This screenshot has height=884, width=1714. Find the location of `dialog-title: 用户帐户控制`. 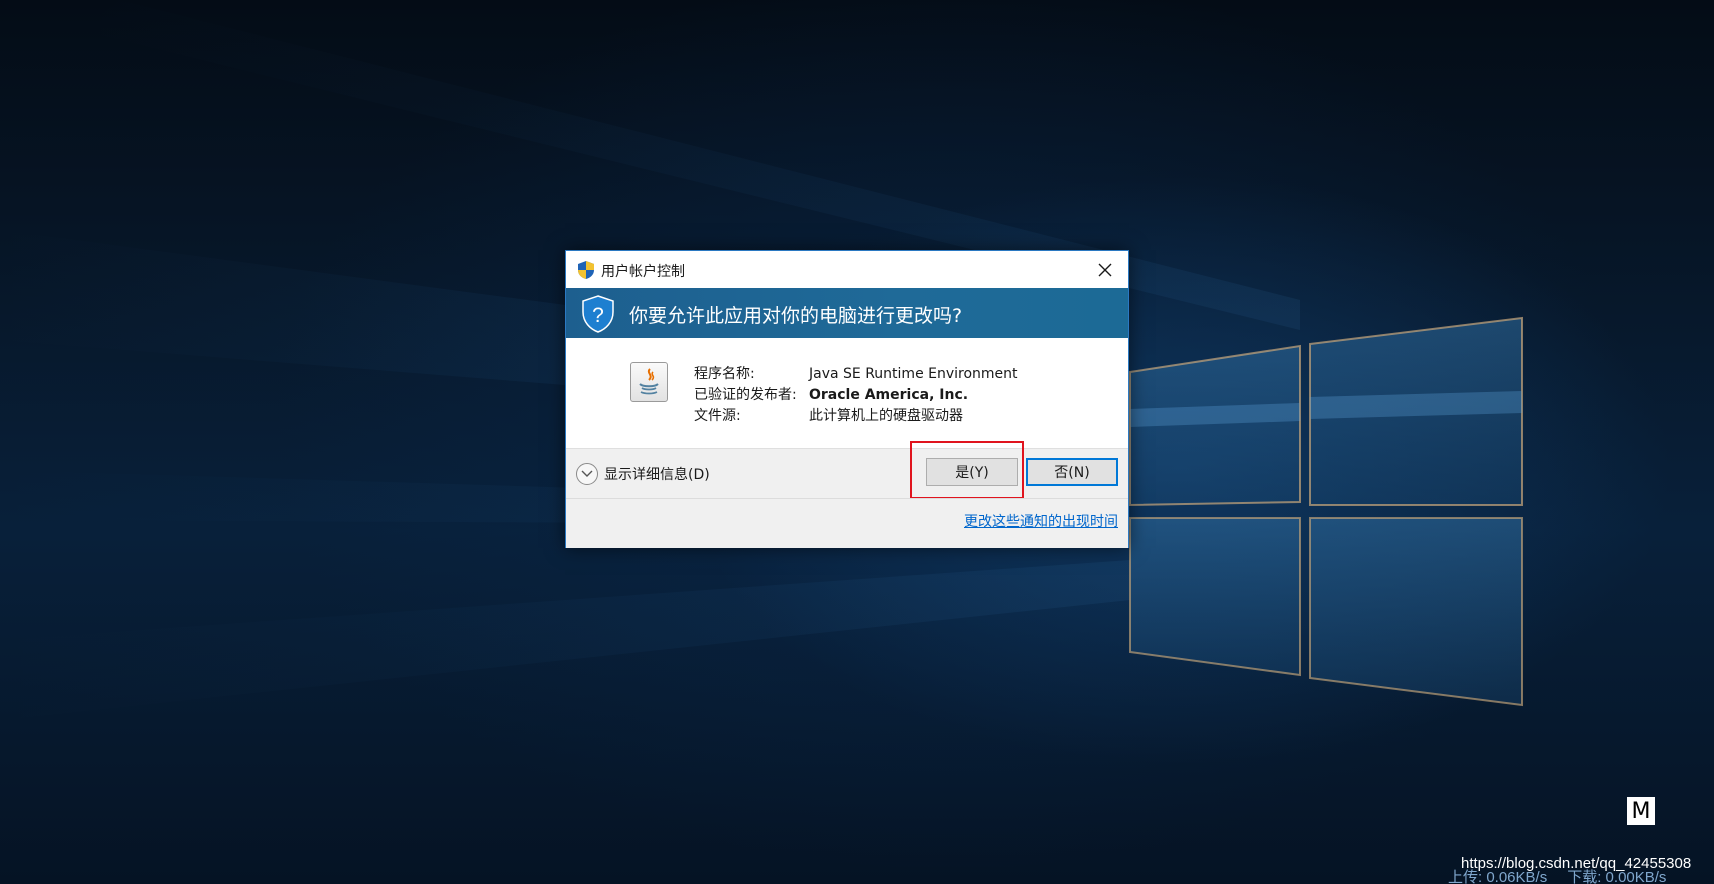

dialog-title: 用户帐户控制 is located at coordinates (643, 272).